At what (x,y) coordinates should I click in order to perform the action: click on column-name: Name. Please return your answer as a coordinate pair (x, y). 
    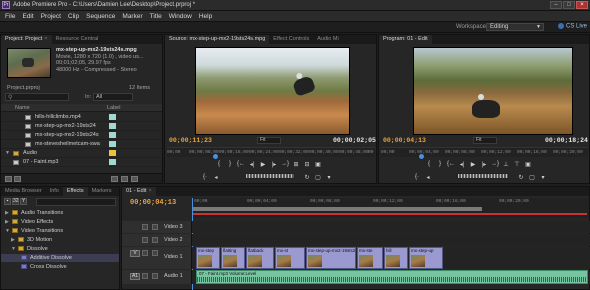
    Looking at the image, I should click on (22, 108).